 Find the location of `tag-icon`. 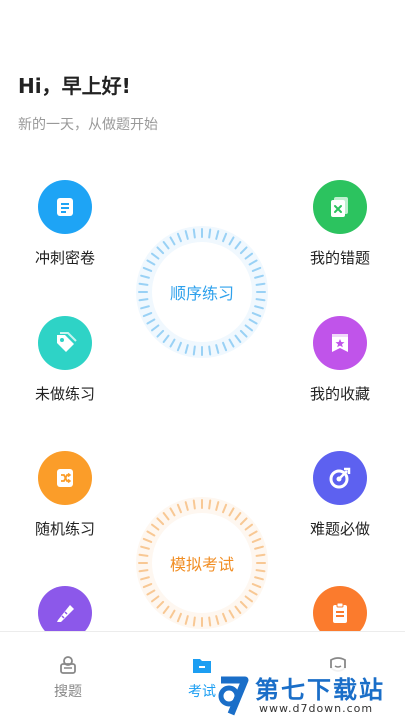

tag-icon is located at coordinates (65, 343).